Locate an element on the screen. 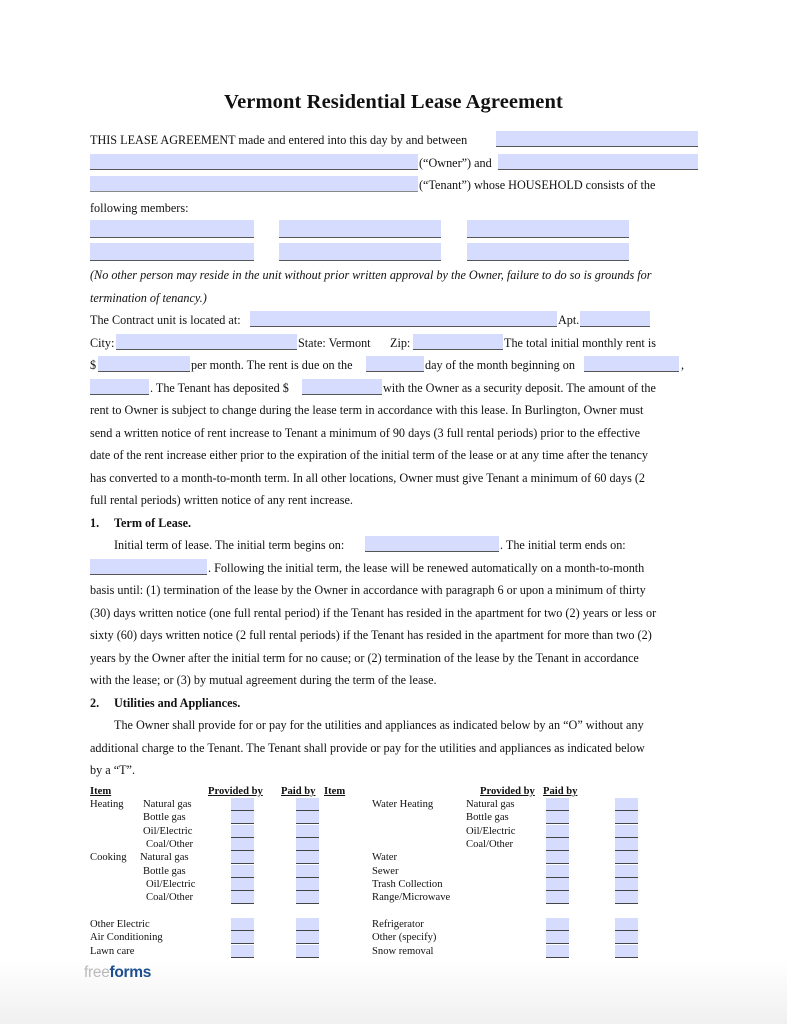 The image size is (787, 1024). utility-category: Trash Collection is located at coordinates (407, 884).